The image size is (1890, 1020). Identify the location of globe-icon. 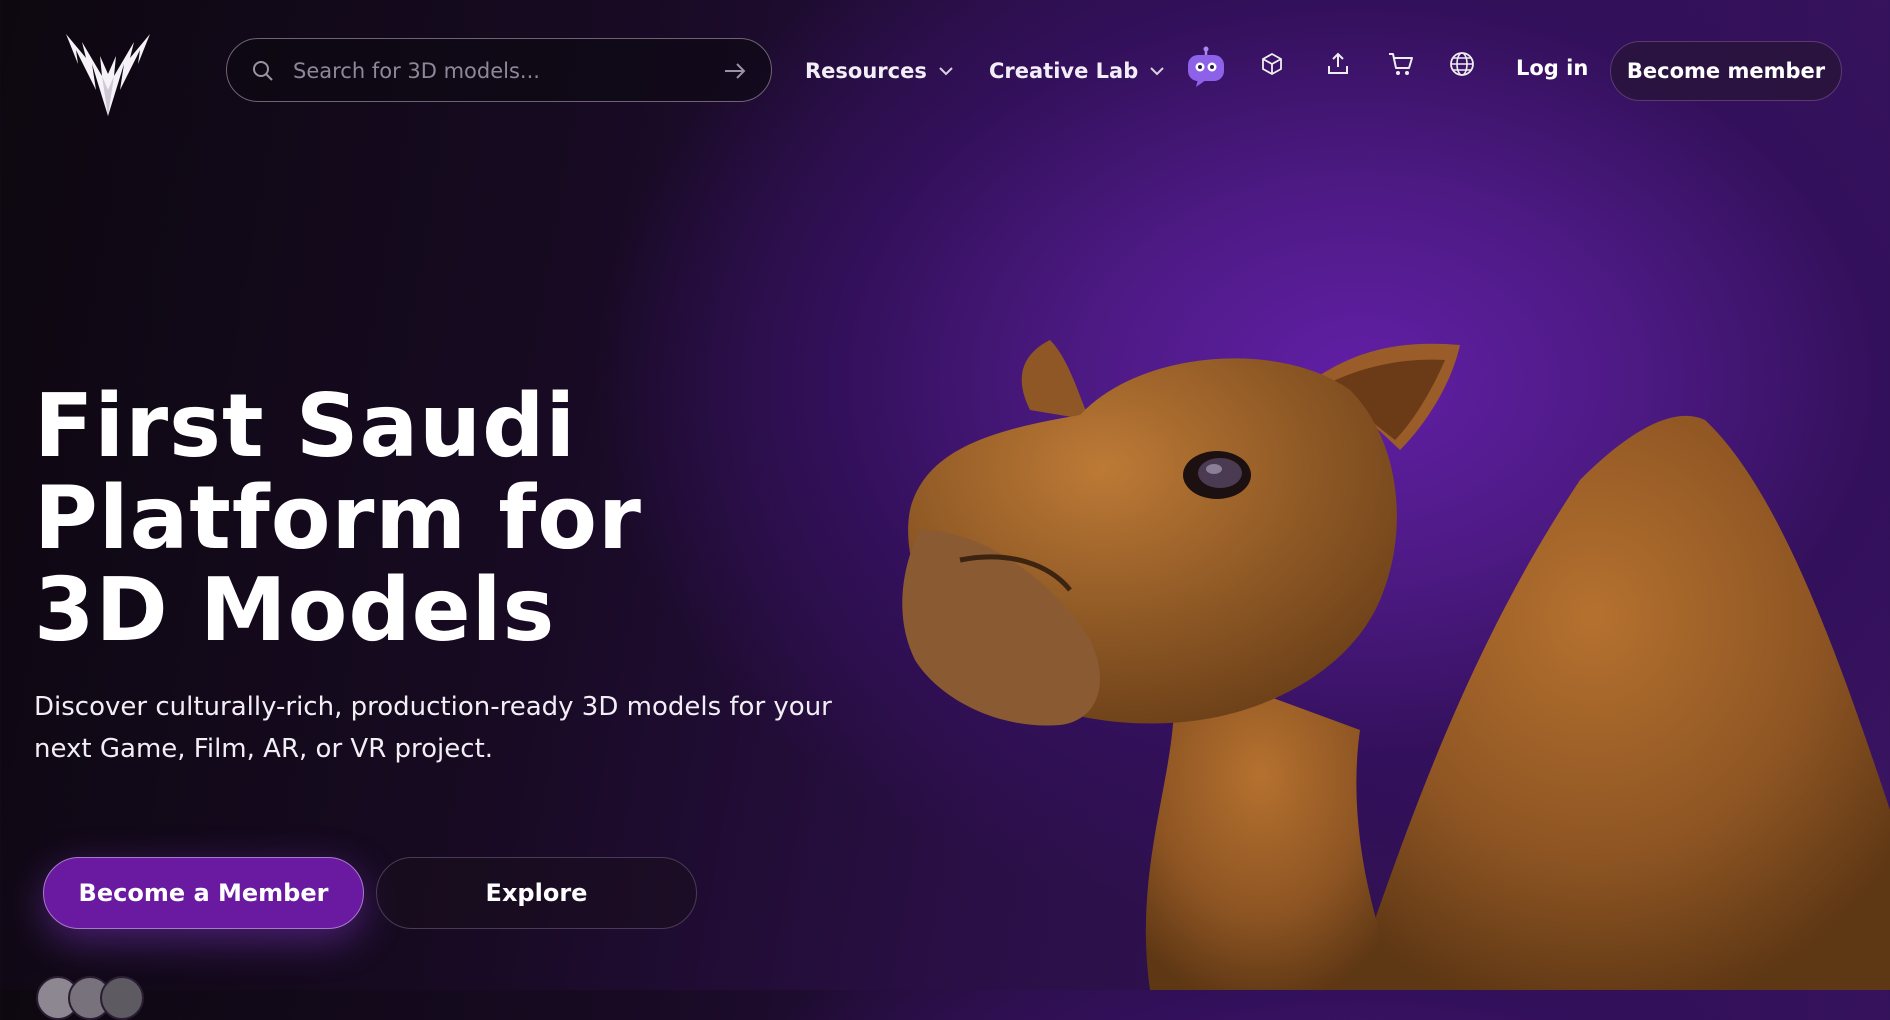
(1462, 64).